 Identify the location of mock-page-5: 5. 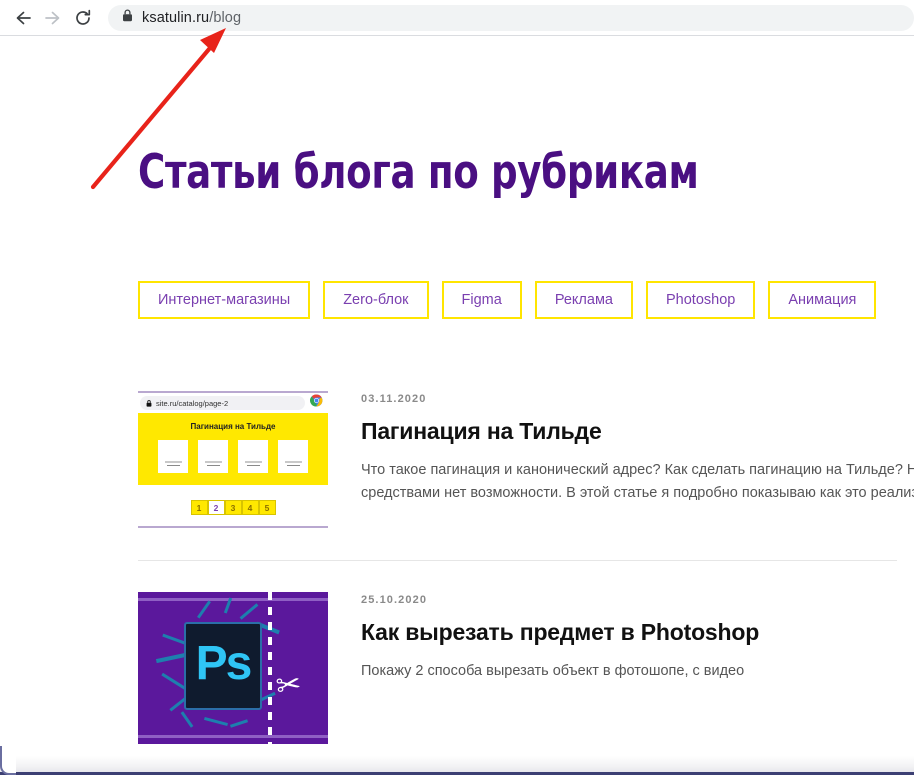
(267, 507).